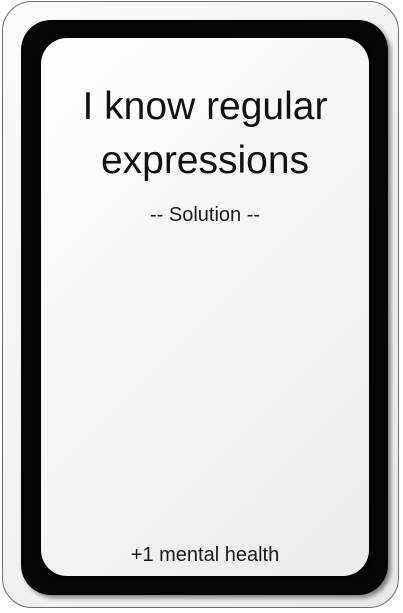 This screenshot has height=613, width=403. Describe the element at coordinates (205, 160) in the screenshot. I see `card-title-line-2: expressions` at that location.